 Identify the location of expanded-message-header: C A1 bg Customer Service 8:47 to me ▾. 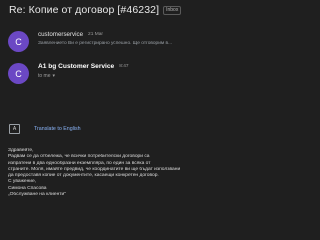
(101, 73).